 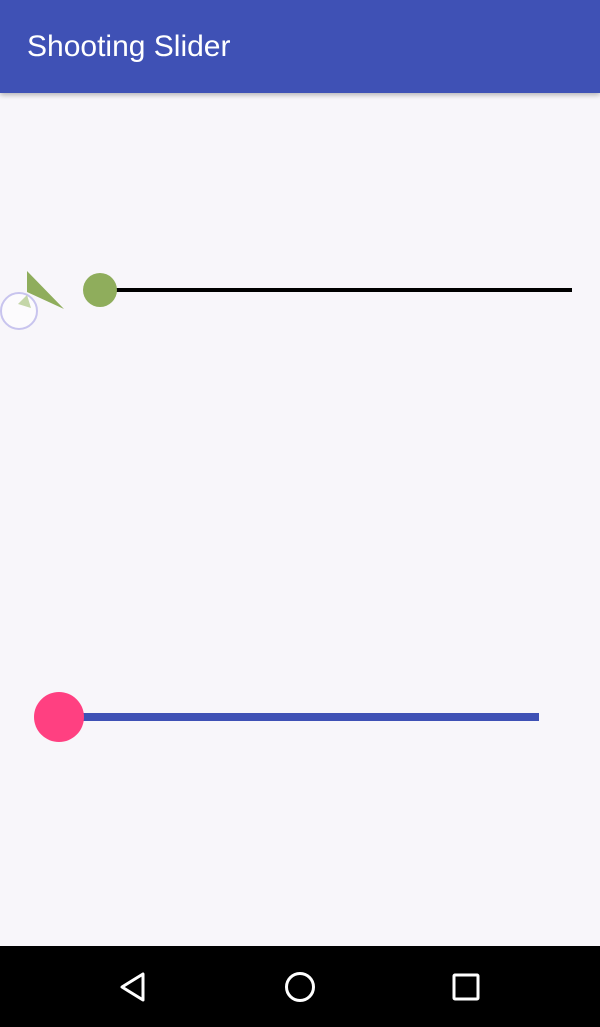 I want to click on home-icon, so click(x=300, y=986).